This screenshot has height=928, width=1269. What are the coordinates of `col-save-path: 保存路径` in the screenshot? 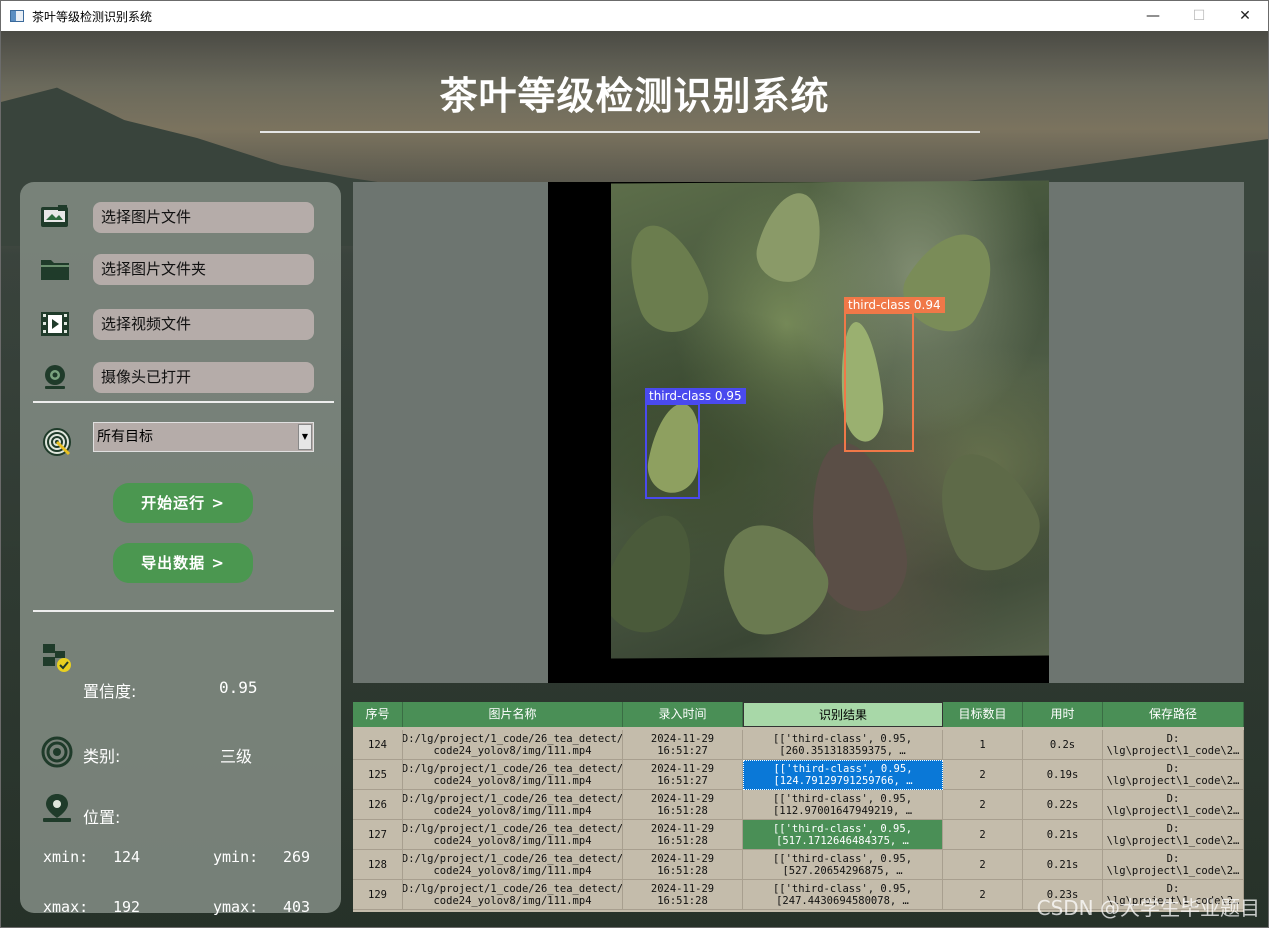 It's located at (1173, 714).